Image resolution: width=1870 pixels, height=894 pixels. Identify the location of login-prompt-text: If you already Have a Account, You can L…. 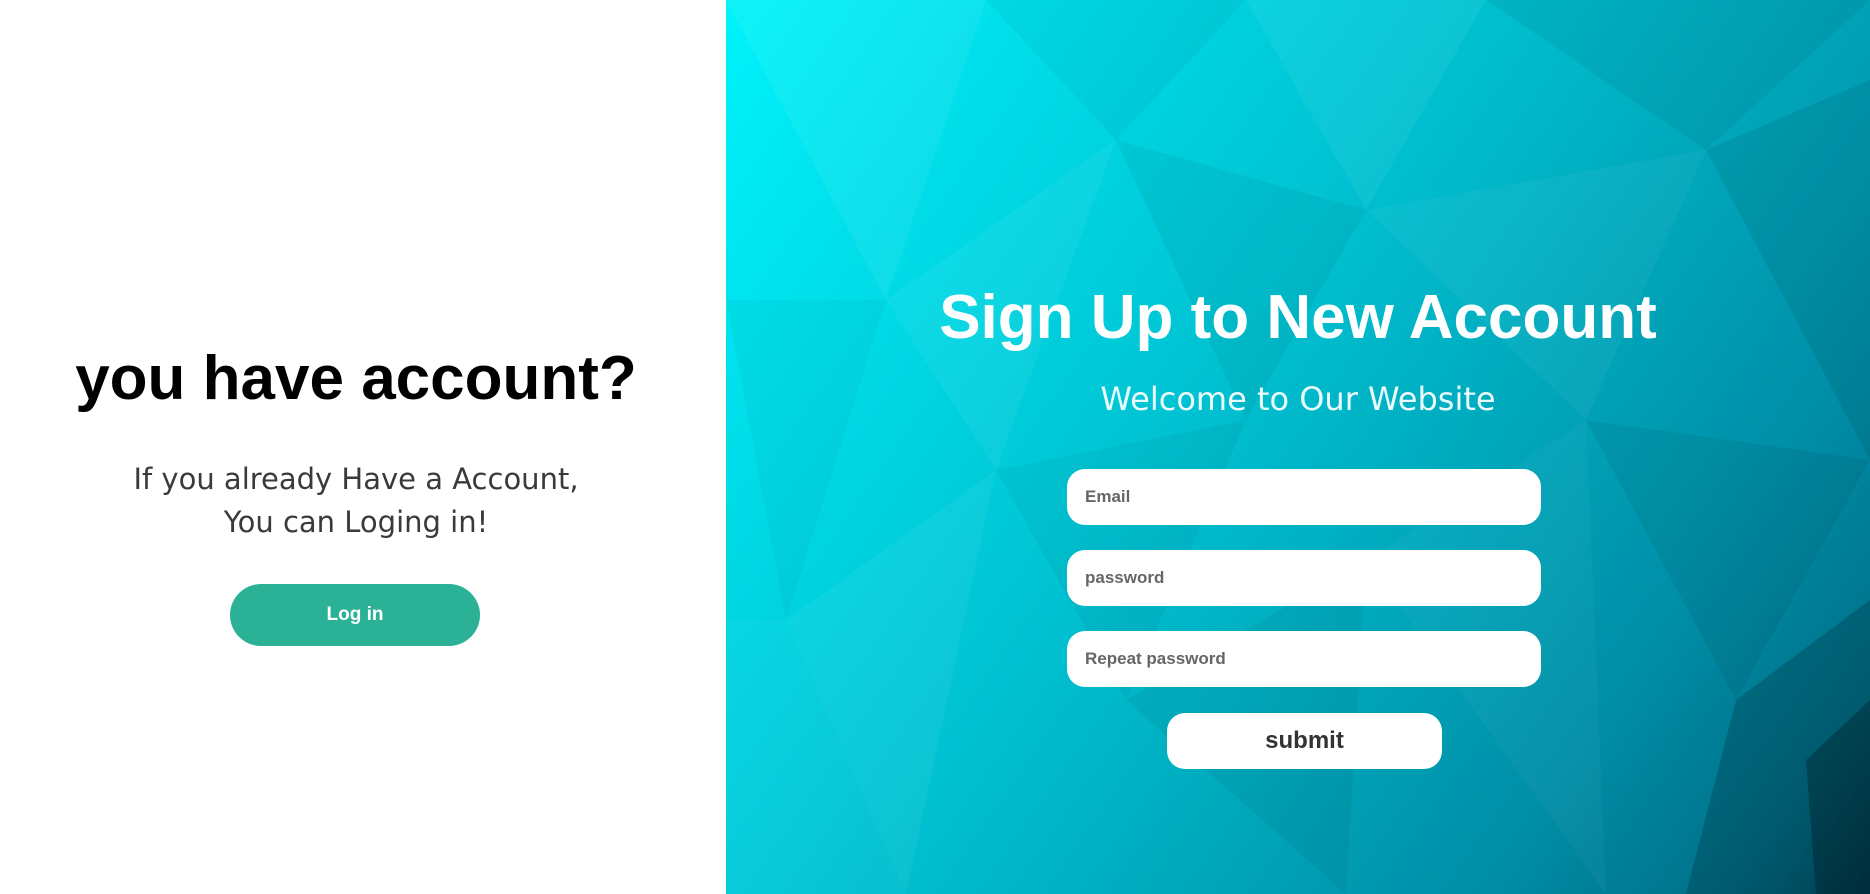
(356, 501).